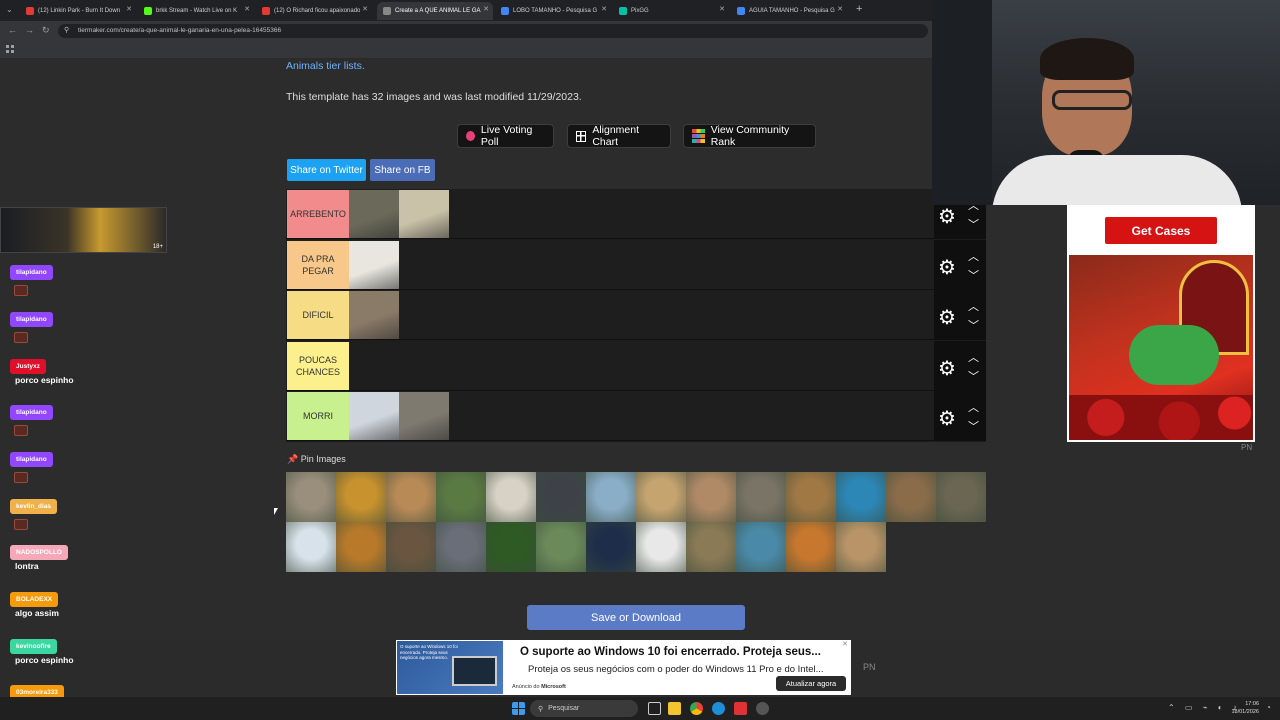 The height and width of the screenshot is (720, 1280). I want to click on new-tab-button: +, so click(859, 9).